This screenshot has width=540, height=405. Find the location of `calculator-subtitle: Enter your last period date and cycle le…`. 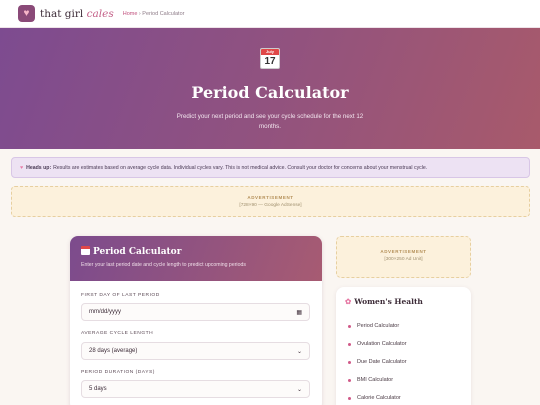

calculator-subtitle: Enter your last period date and cycle le… is located at coordinates (163, 265).